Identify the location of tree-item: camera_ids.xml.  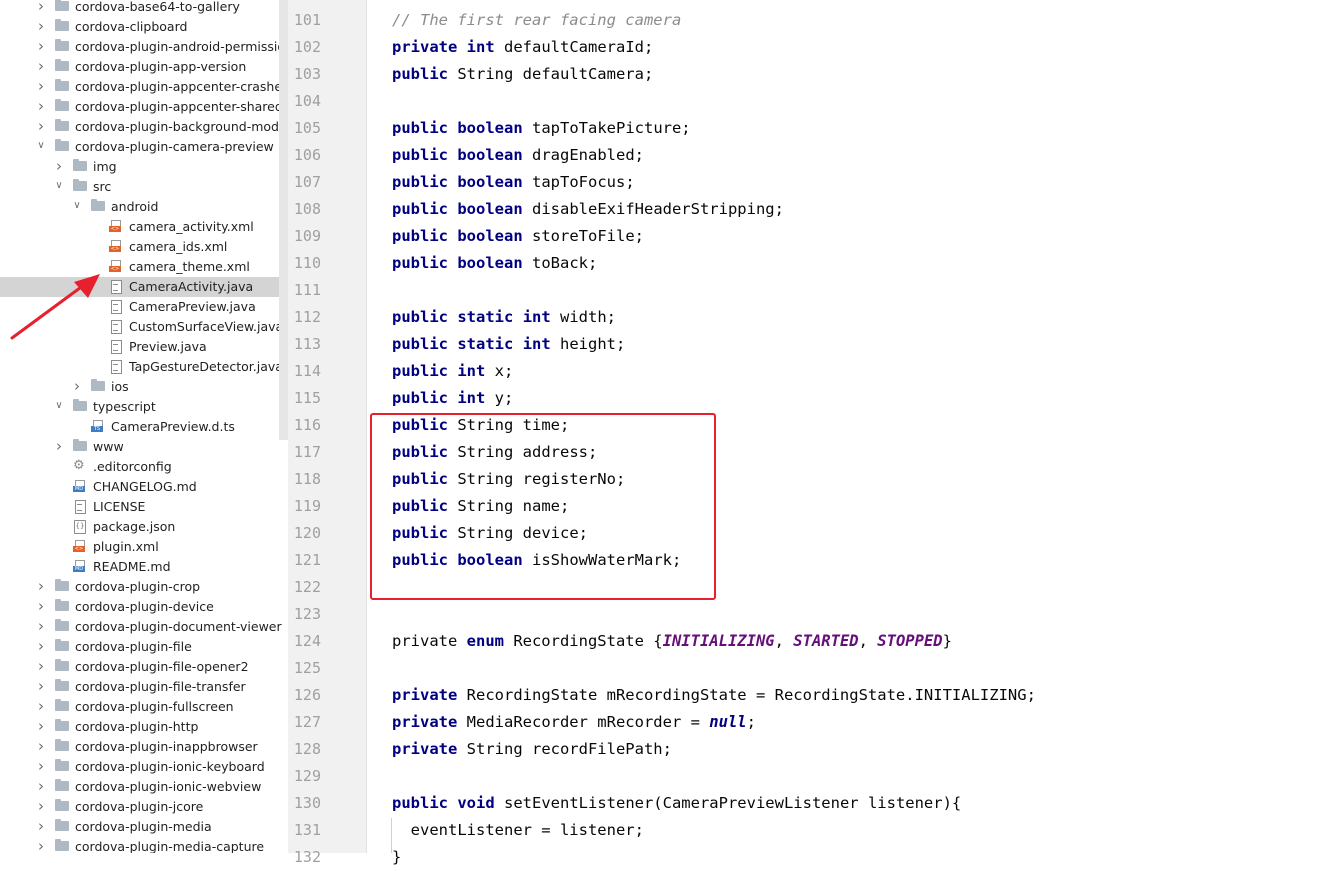
(144, 247).